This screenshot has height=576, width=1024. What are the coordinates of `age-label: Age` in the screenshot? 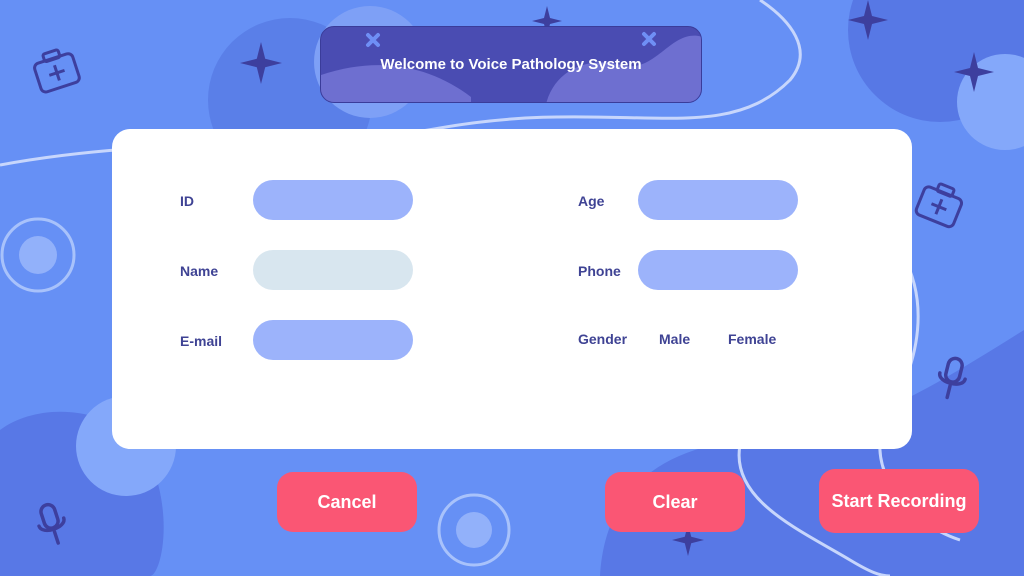 It's located at (591, 201).